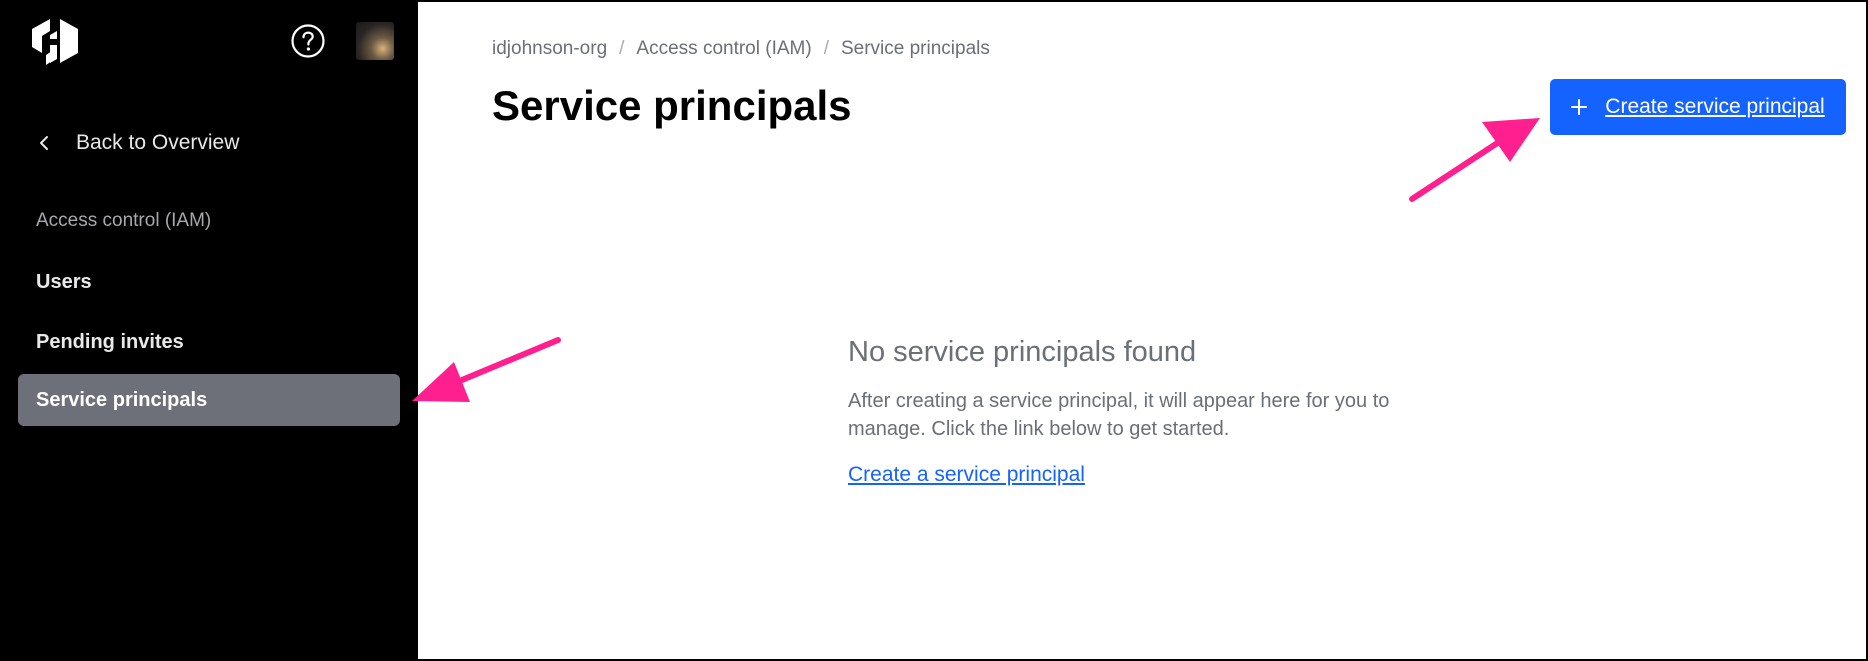 This screenshot has width=1868, height=661. What do you see at coordinates (549, 49) in the screenshot?
I see `breadcrumb-org: idjohnson-org` at bounding box center [549, 49].